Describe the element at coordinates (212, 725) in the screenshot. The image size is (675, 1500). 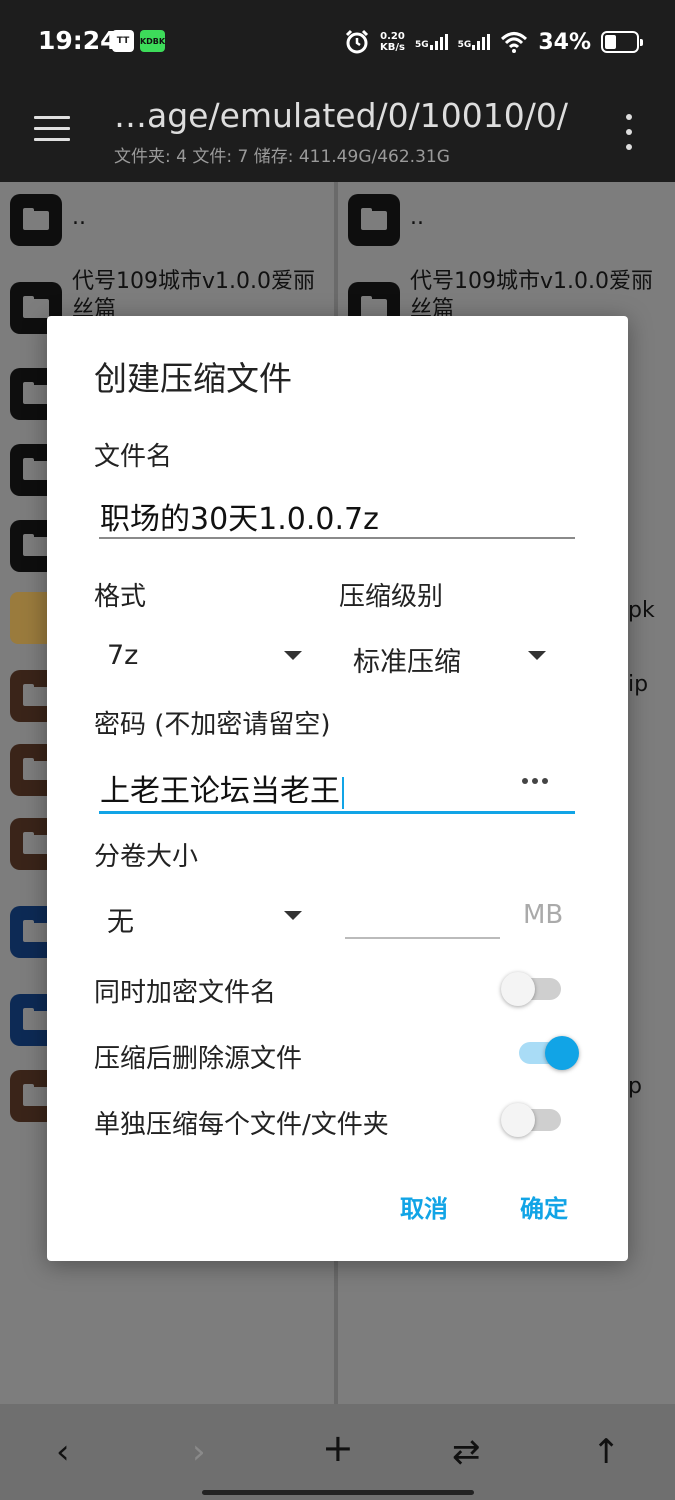
I see `password-label: 密码 (不加密请留空)` at that location.